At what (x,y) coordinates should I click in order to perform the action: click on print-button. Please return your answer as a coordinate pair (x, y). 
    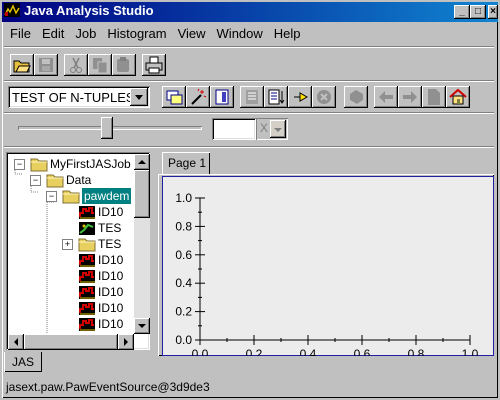
    Looking at the image, I should click on (154, 65).